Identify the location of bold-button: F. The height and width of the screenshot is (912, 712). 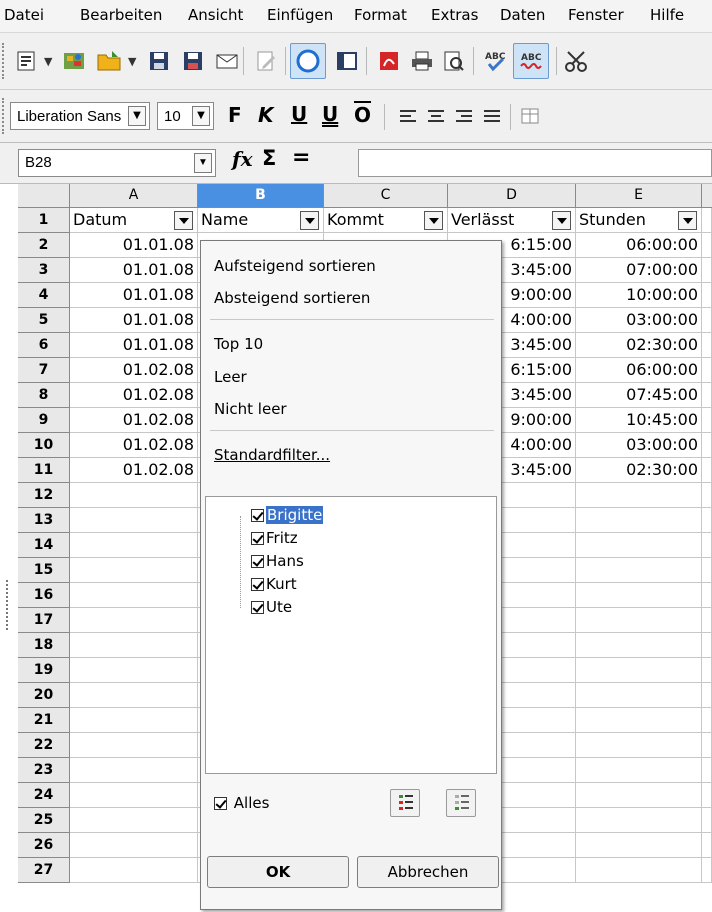
(235, 115).